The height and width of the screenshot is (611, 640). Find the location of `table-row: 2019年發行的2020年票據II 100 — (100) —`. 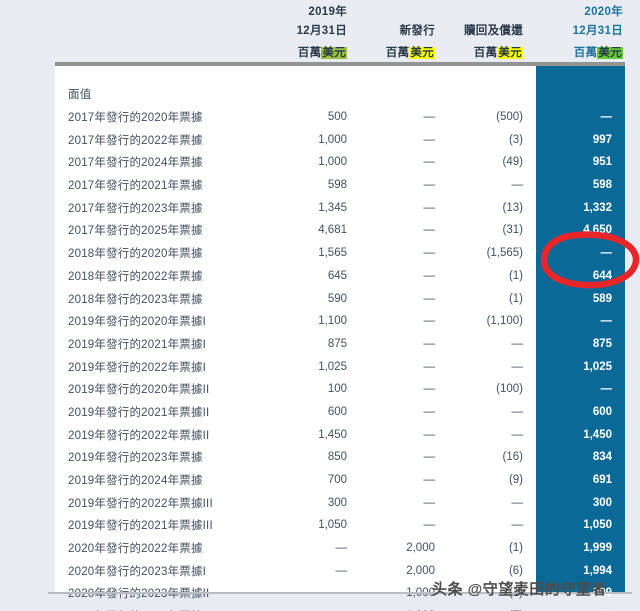

table-row: 2019年發行的2020年票據II 100 — (100) — is located at coordinates (340, 389).